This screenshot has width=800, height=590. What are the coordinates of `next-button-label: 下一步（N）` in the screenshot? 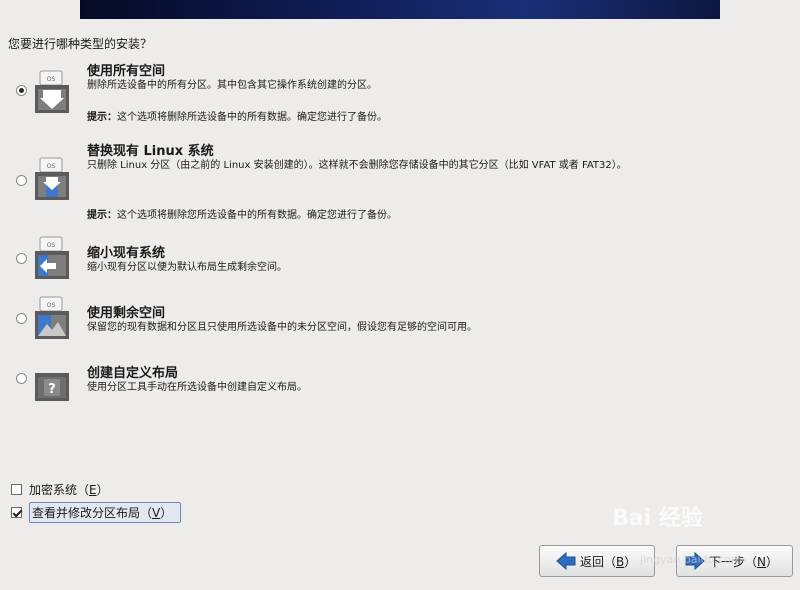 It's located at (744, 561).